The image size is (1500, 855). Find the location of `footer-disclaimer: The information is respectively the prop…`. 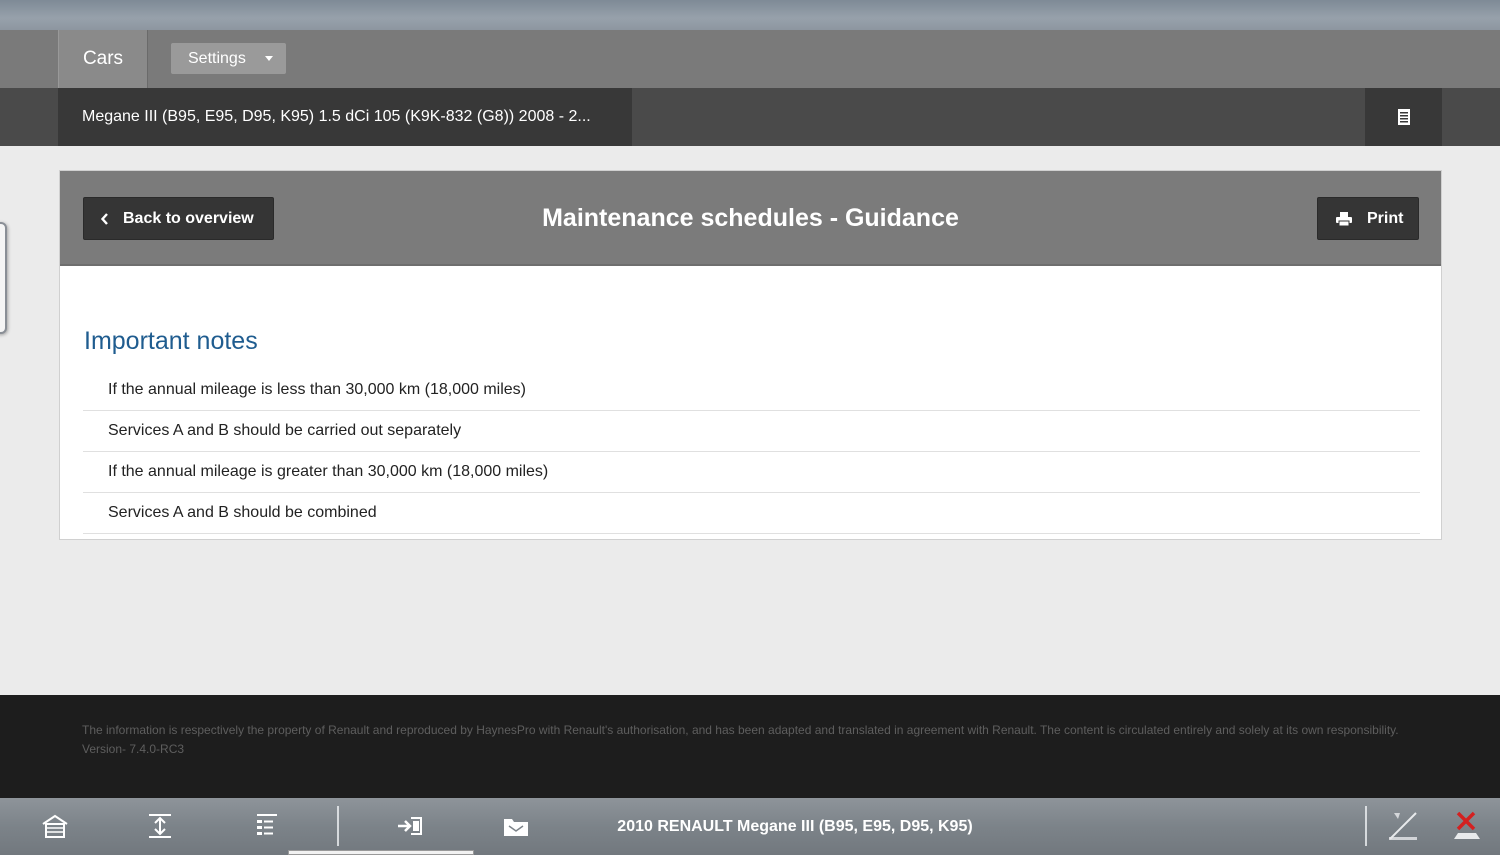

footer-disclaimer: The information is respectively the prop… is located at coordinates (740, 730).